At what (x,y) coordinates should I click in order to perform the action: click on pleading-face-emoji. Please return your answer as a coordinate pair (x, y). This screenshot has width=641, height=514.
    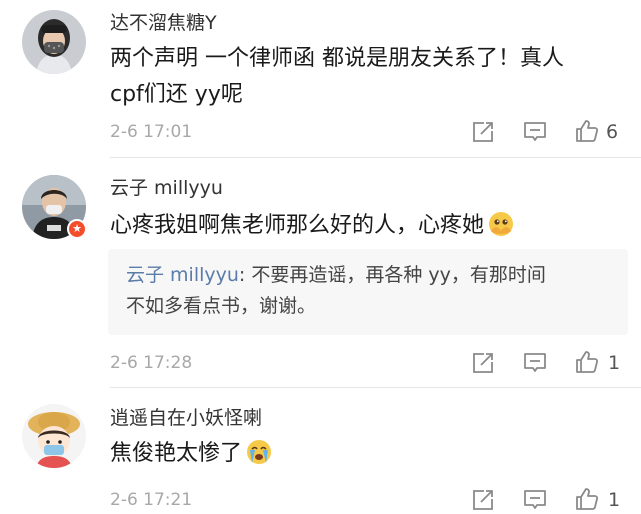
    Looking at the image, I should click on (501, 224).